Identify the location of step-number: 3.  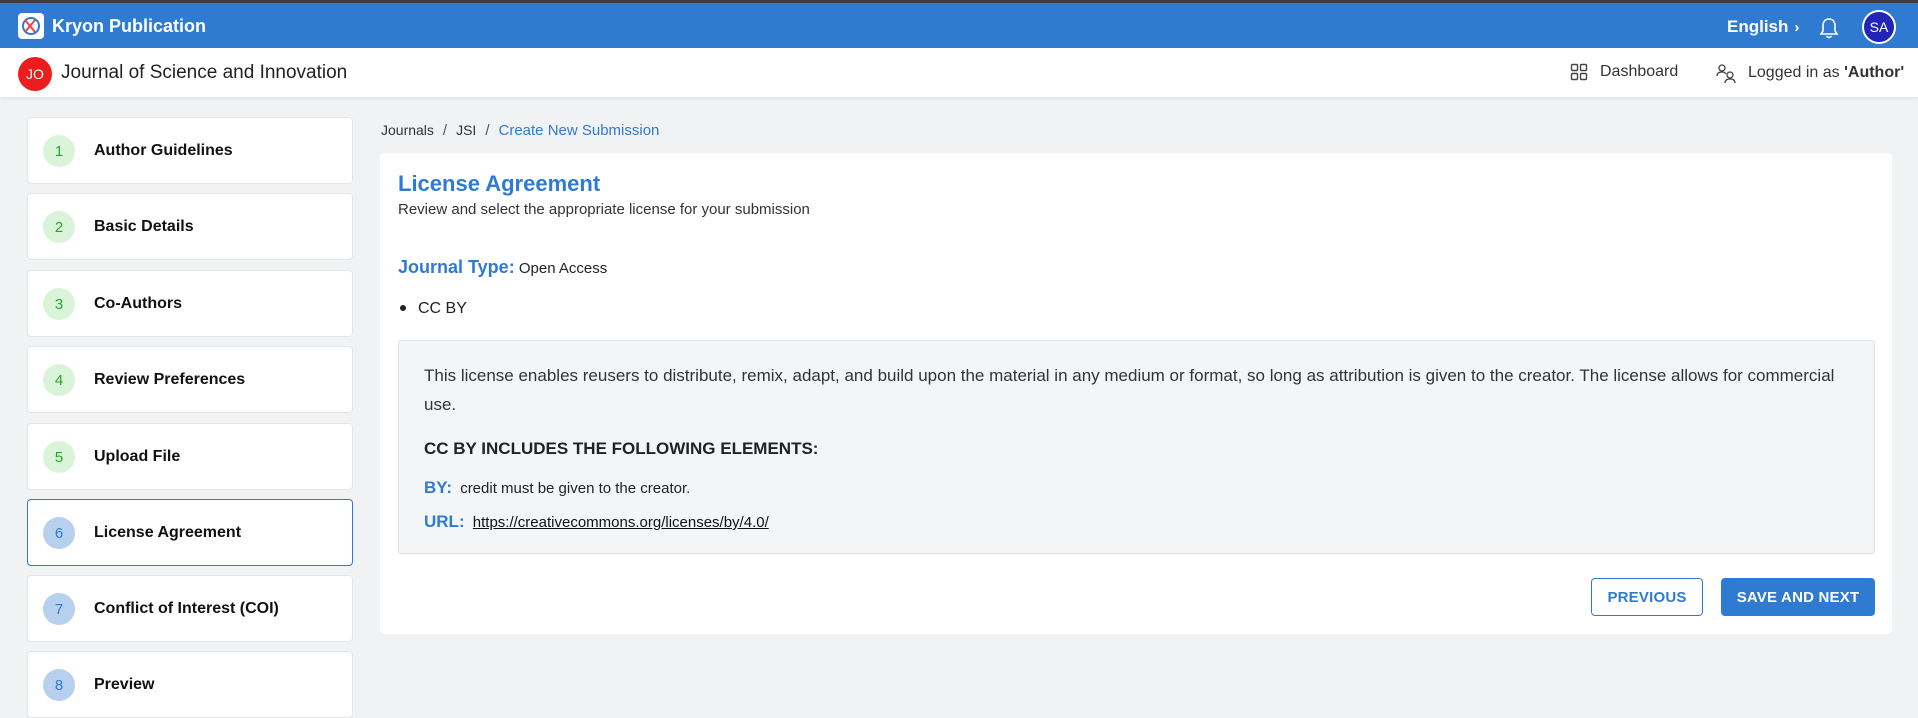
(59, 304).